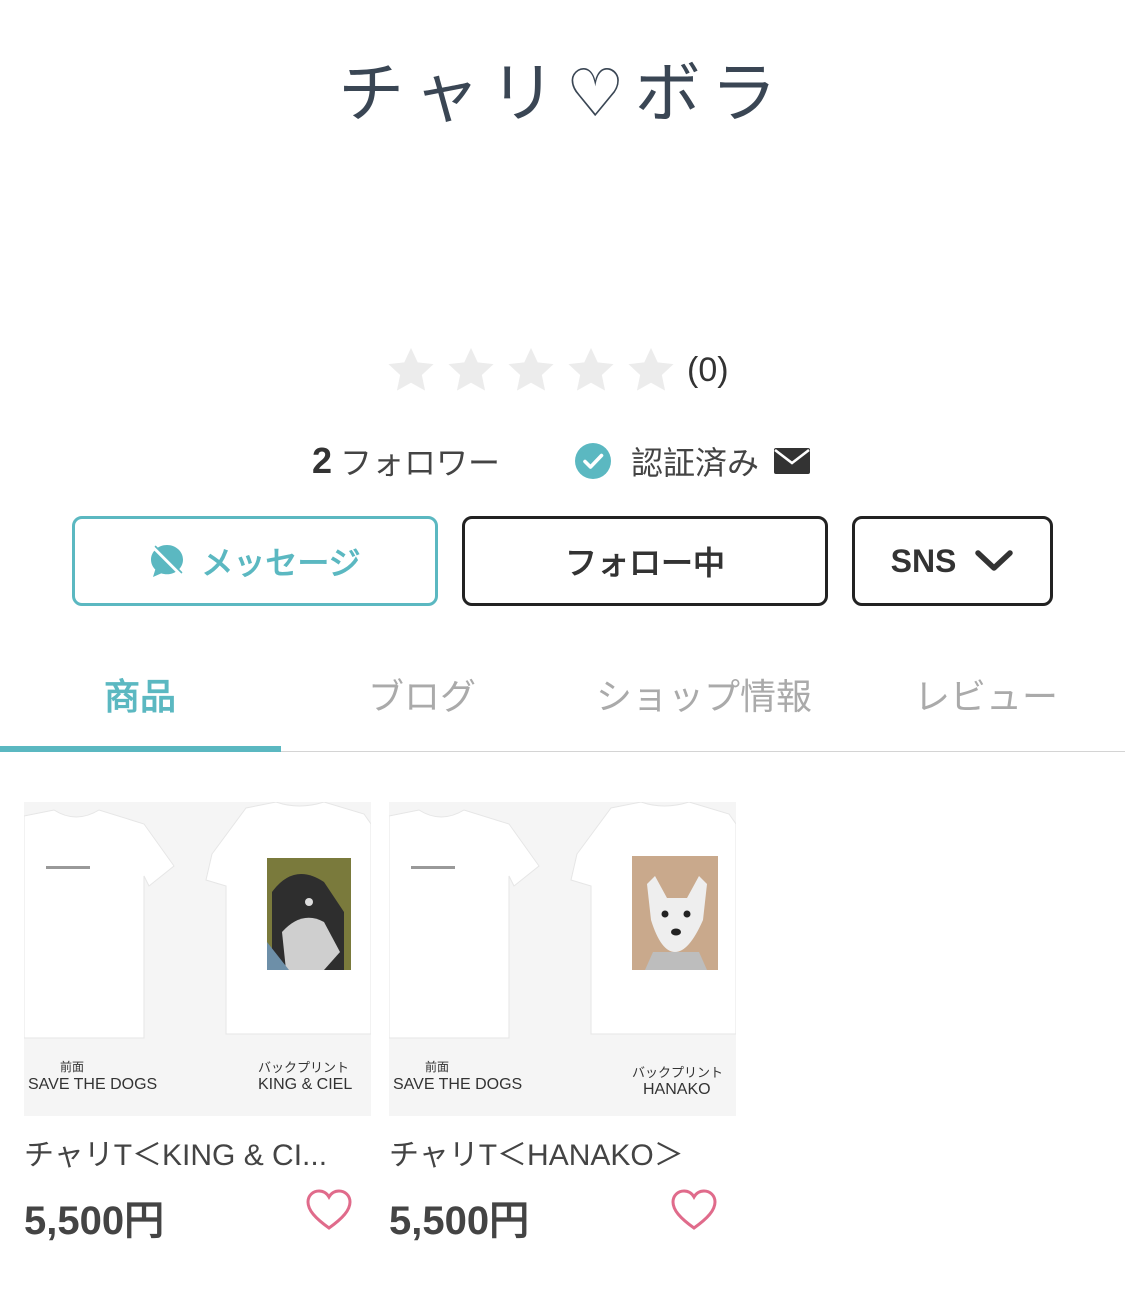 The height and width of the screenshot is (1308, 1125). Describe the element at coordinates (281, 563) in the screenshot. I see `message-button-label: メッセージ` at that location.